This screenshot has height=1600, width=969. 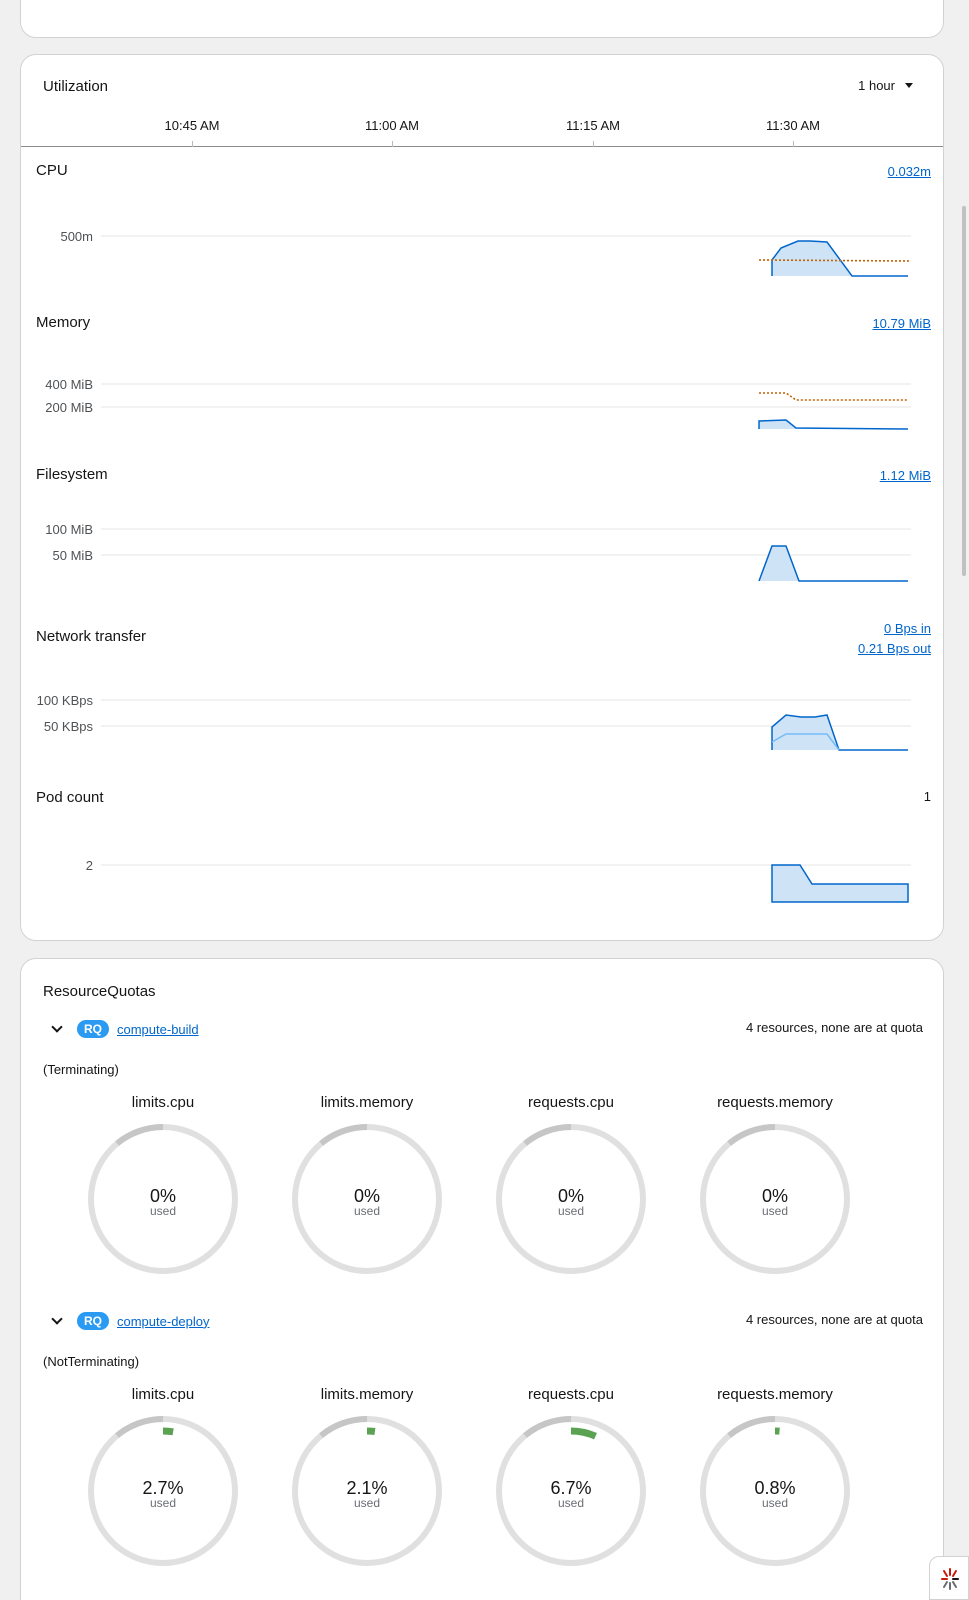 I want to click on time-range-value: 1 hour, so click(x=876, y=85).